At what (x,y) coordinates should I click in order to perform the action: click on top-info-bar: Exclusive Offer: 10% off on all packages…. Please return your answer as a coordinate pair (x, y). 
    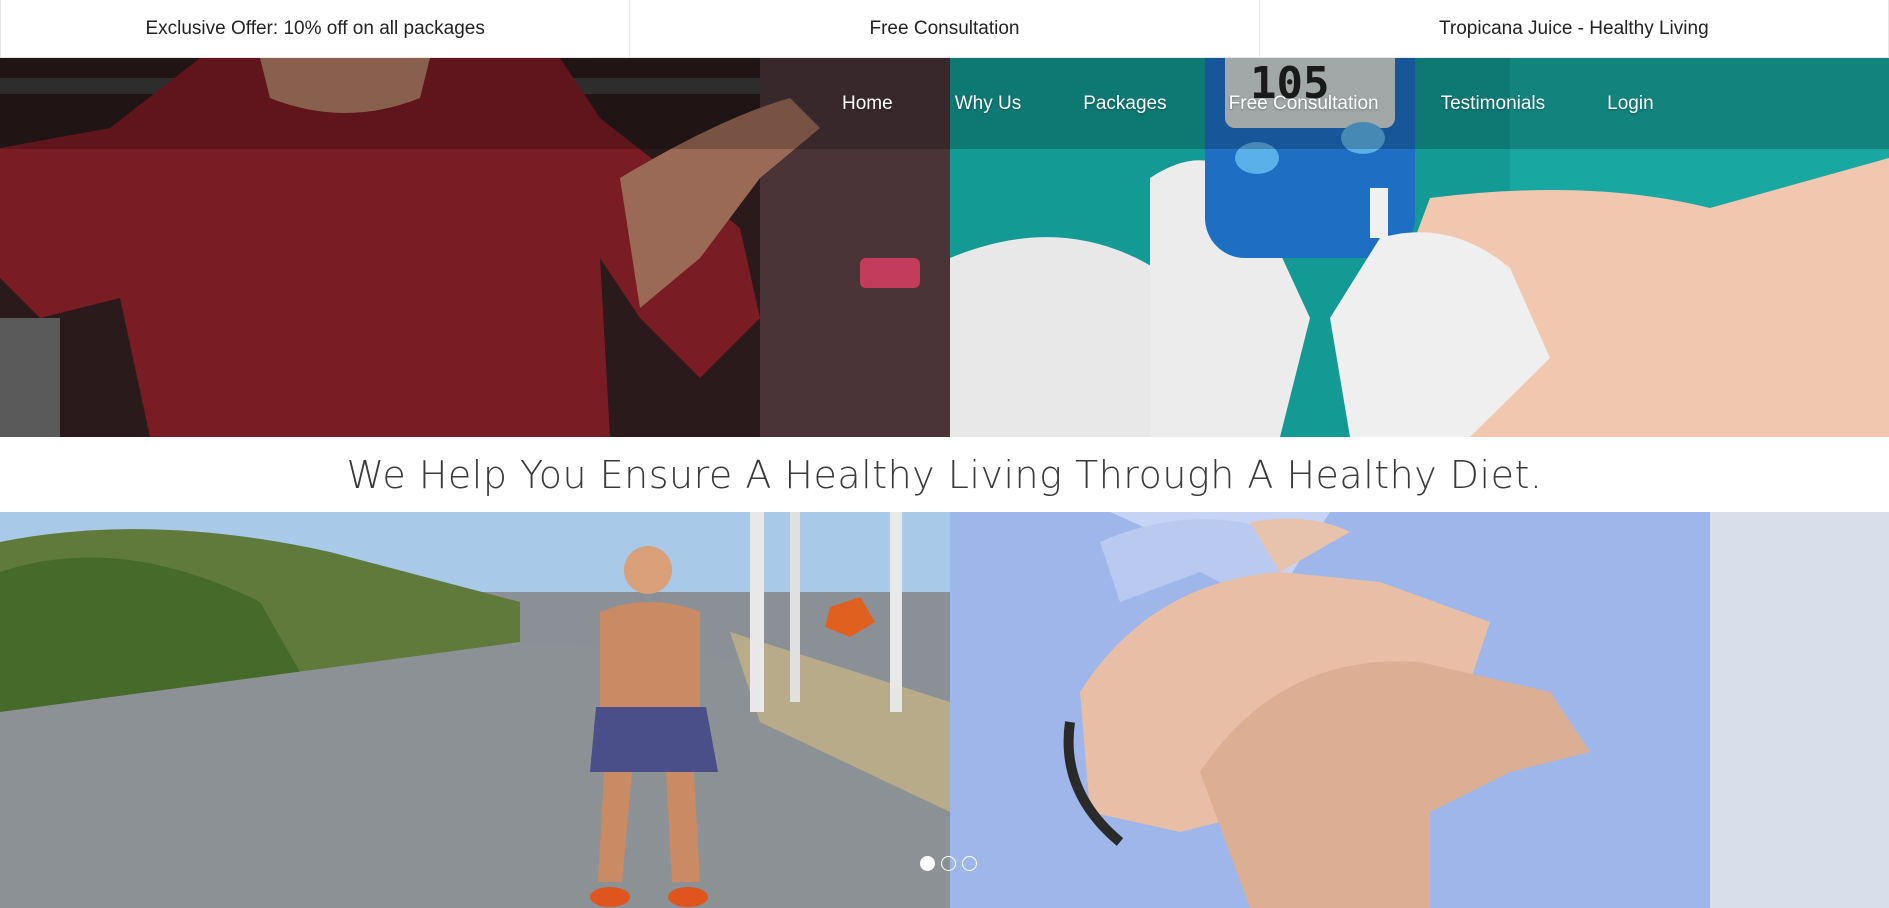
    Looking at the image, I should click on (944, 29).